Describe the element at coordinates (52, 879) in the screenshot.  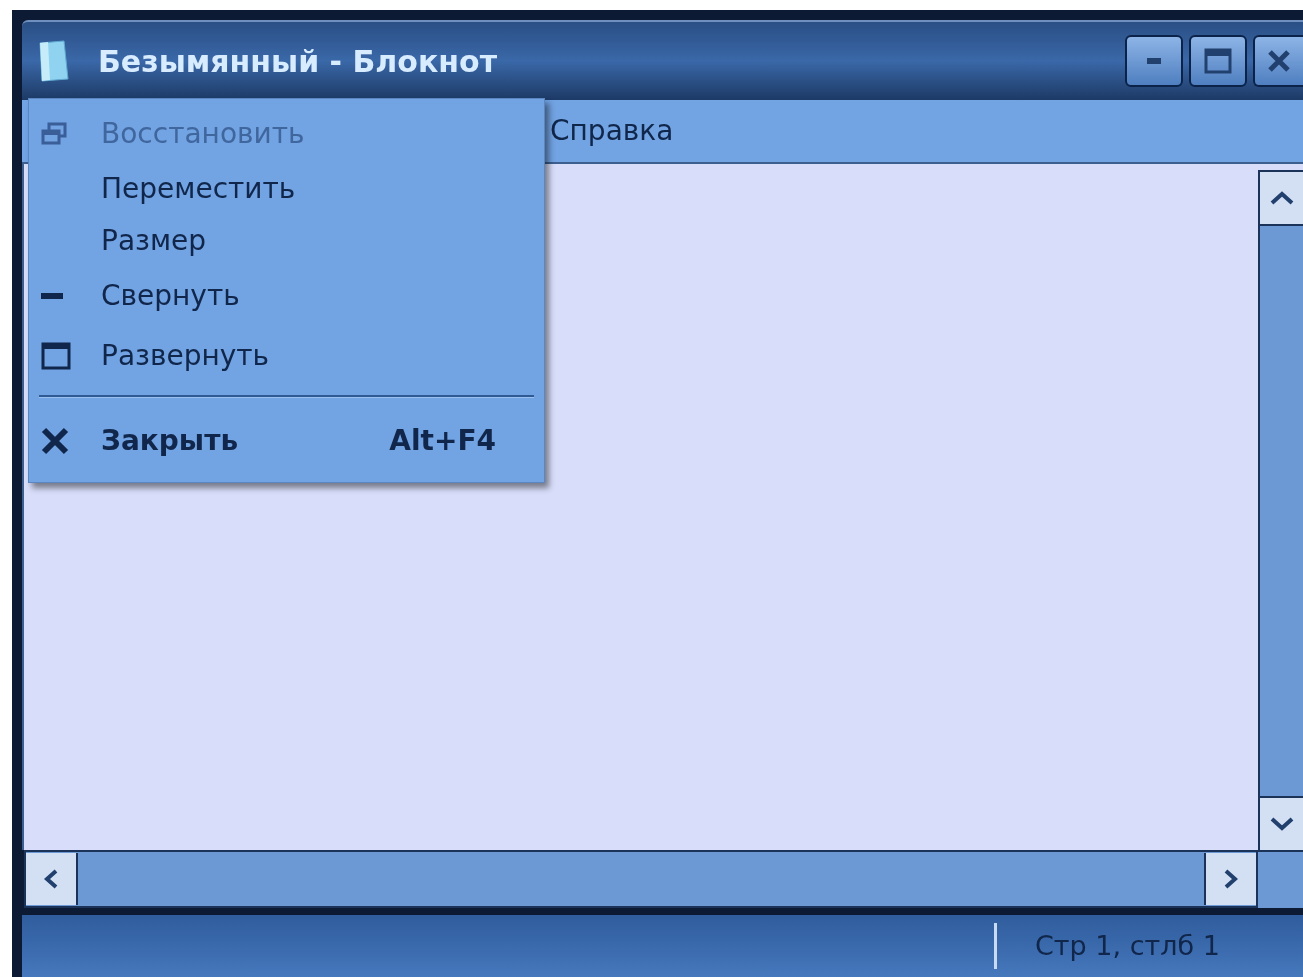
I see `scroll-left-button` at that location.